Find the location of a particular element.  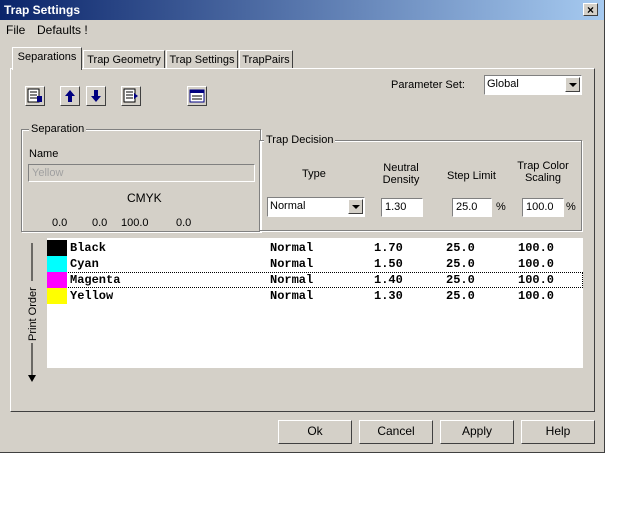

trap-decision-group-title: Trap Decision is located at coordinates (300, 140).